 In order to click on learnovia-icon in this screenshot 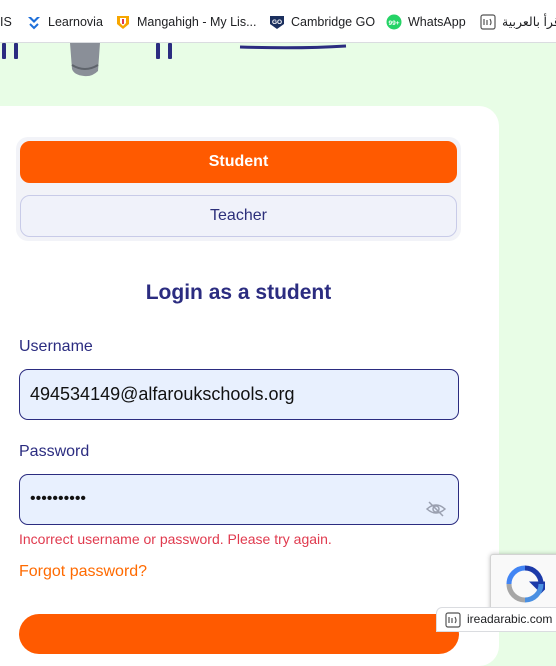, I will do `click(34, 22)`.